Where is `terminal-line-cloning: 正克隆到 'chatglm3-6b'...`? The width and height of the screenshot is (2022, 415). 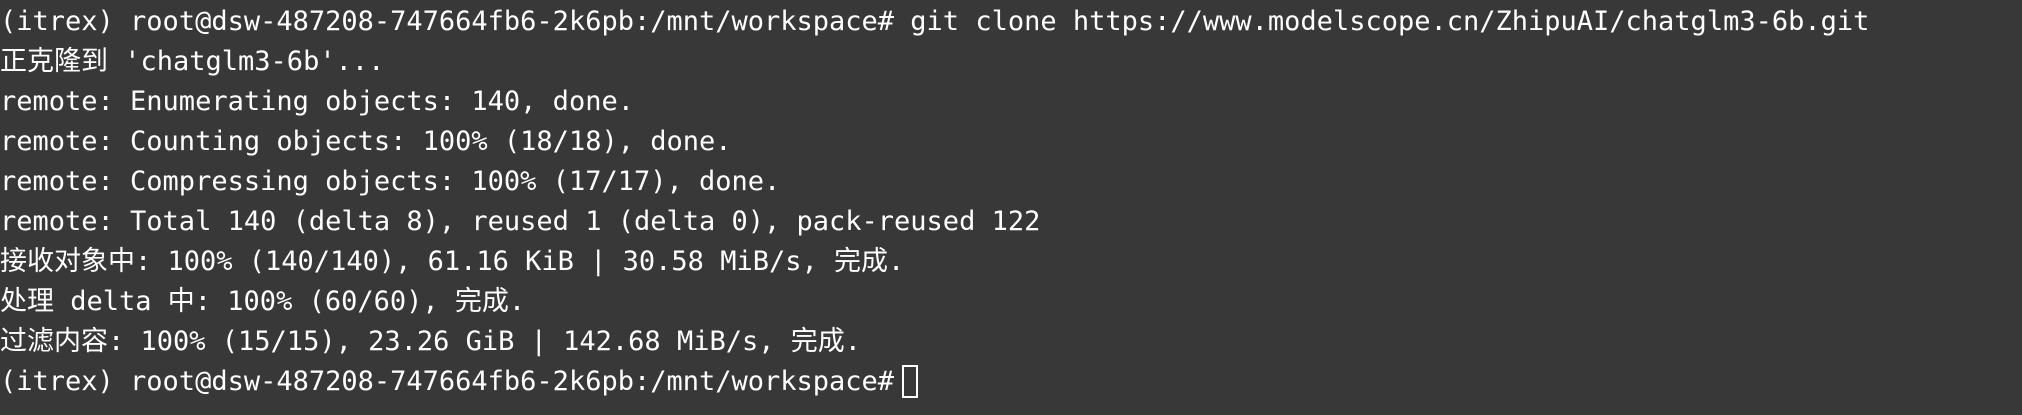
terminal-line-cloning: 正克隆到 'chatglm3-6b'... is located at coordinates (192, 61).